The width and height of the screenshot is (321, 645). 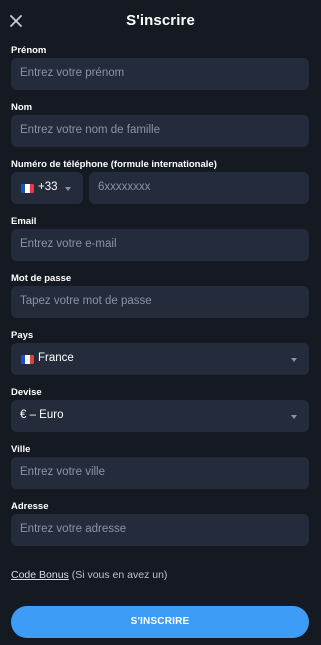 I want to click on last-name-label: Nom, so click(x=22, y=107).